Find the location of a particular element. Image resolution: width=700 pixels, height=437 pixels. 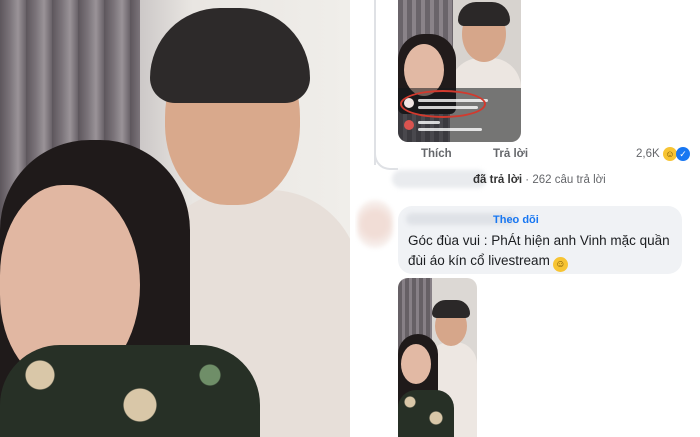

reaction-count: 2,6K is located at coordinates (648, 154).